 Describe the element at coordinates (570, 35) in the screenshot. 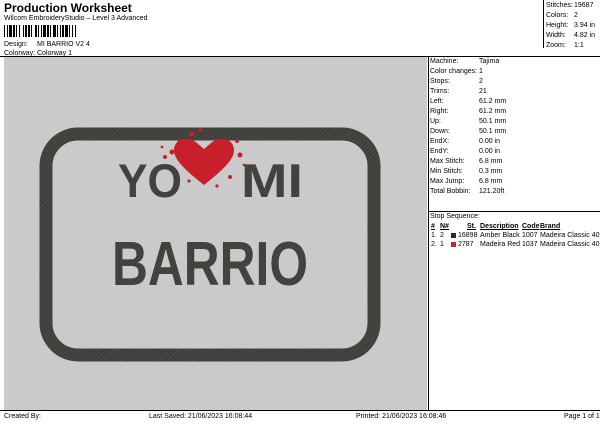

I see `summary-row: Width: 4.82 in` at that location.